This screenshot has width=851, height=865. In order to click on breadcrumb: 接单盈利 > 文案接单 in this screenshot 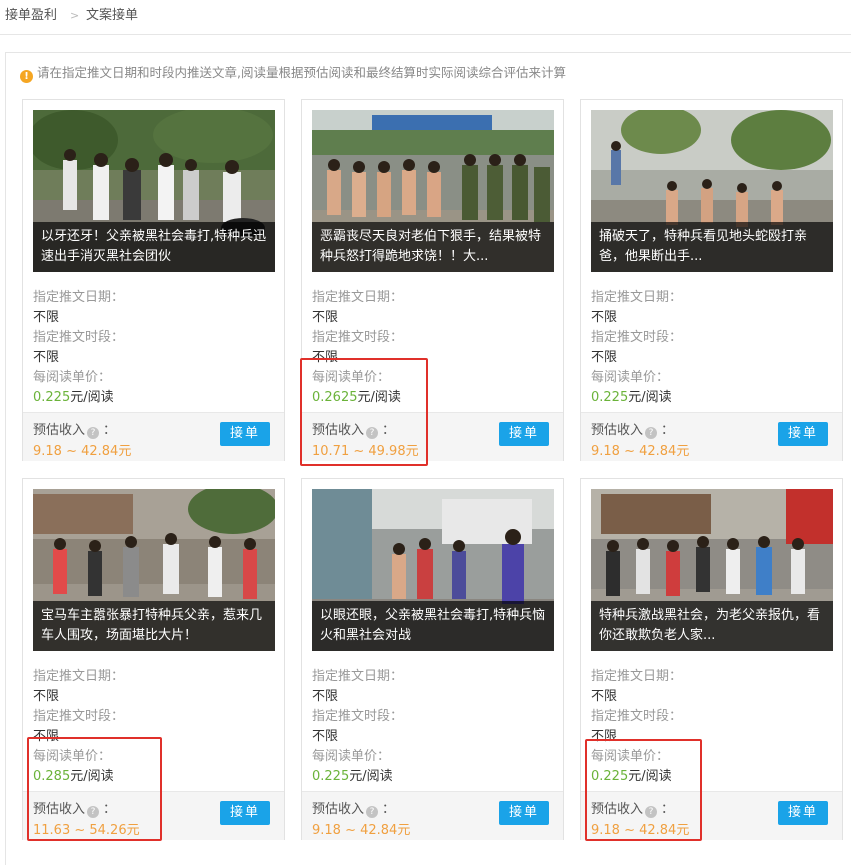, I will do `click(425, 17)`.